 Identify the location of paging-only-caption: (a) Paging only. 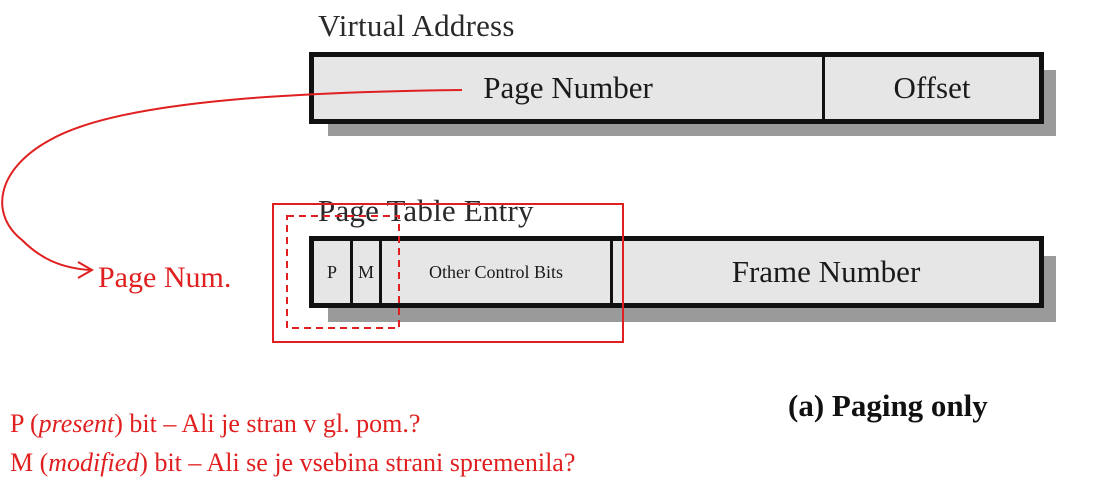
(888, 405).